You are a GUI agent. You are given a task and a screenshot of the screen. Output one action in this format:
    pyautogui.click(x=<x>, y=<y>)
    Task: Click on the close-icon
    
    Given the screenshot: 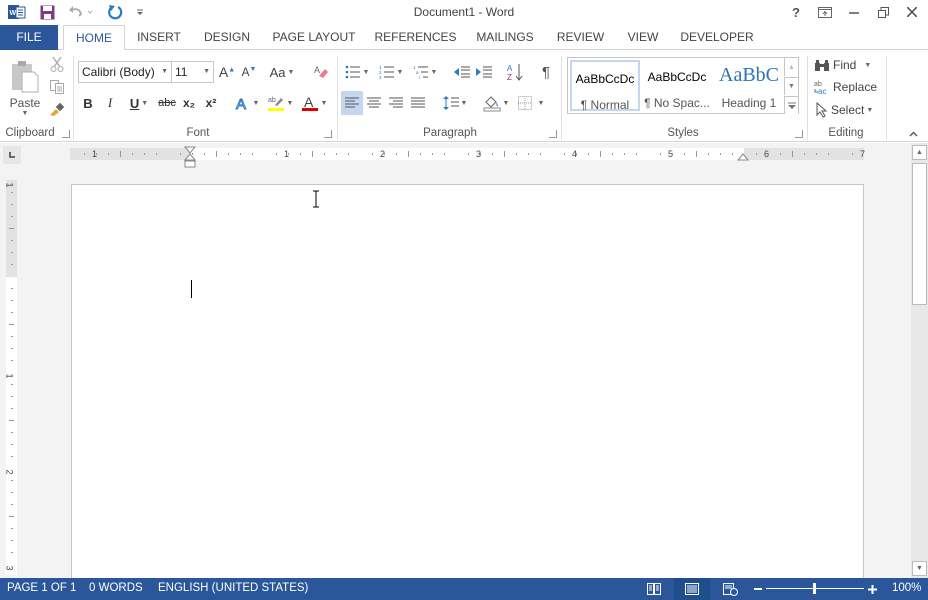 What is the action you would take?
    pyautogui.click(x=912, y=12)
    